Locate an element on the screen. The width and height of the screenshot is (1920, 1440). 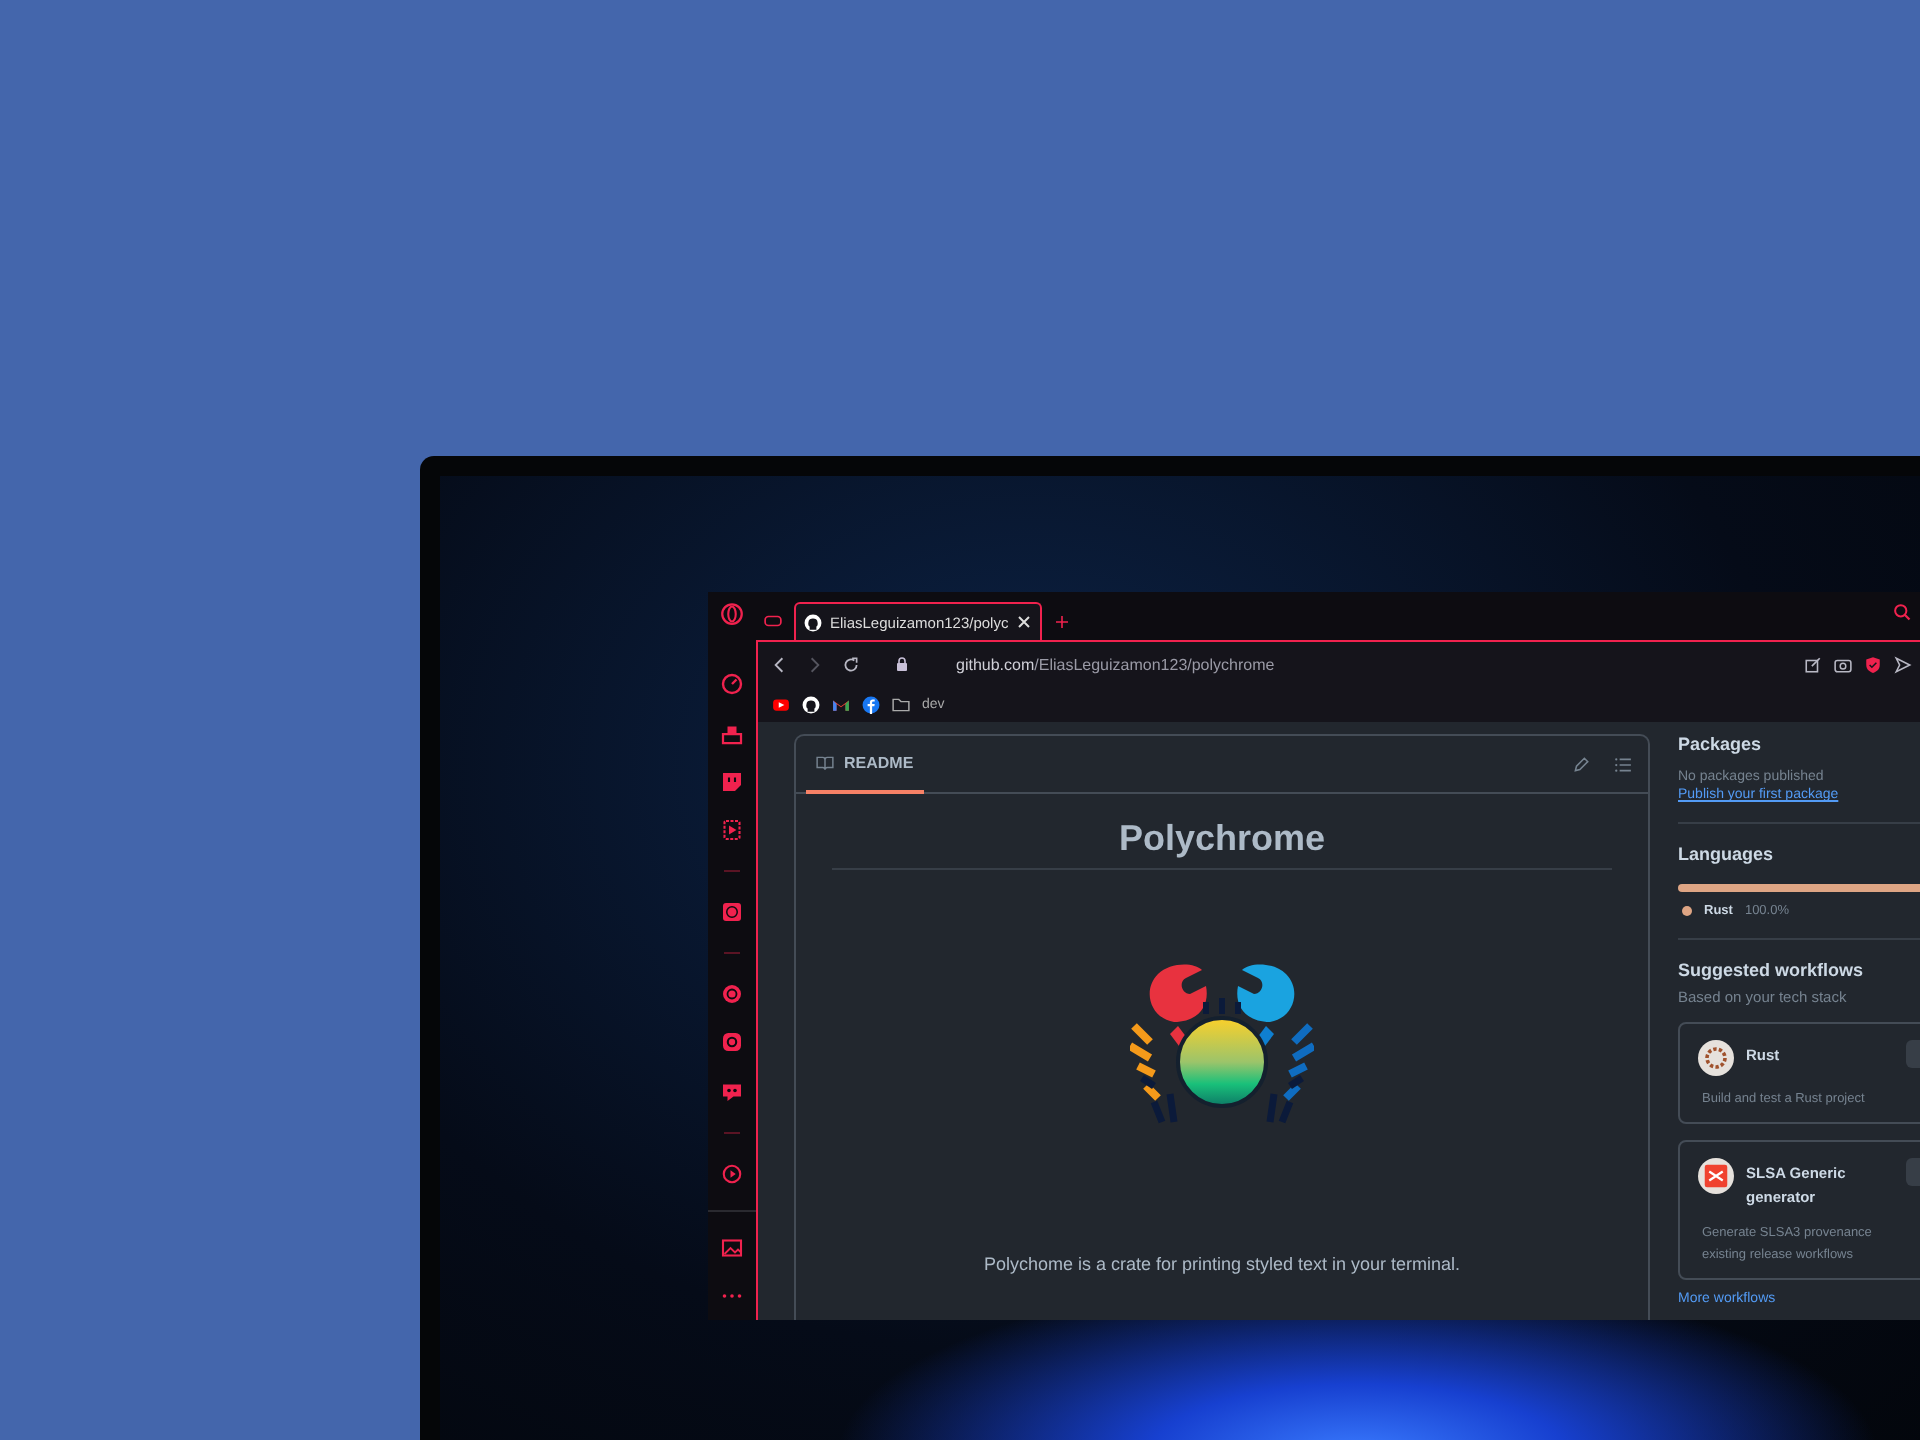
pencil-icon is located at coordinates (1581, 764).